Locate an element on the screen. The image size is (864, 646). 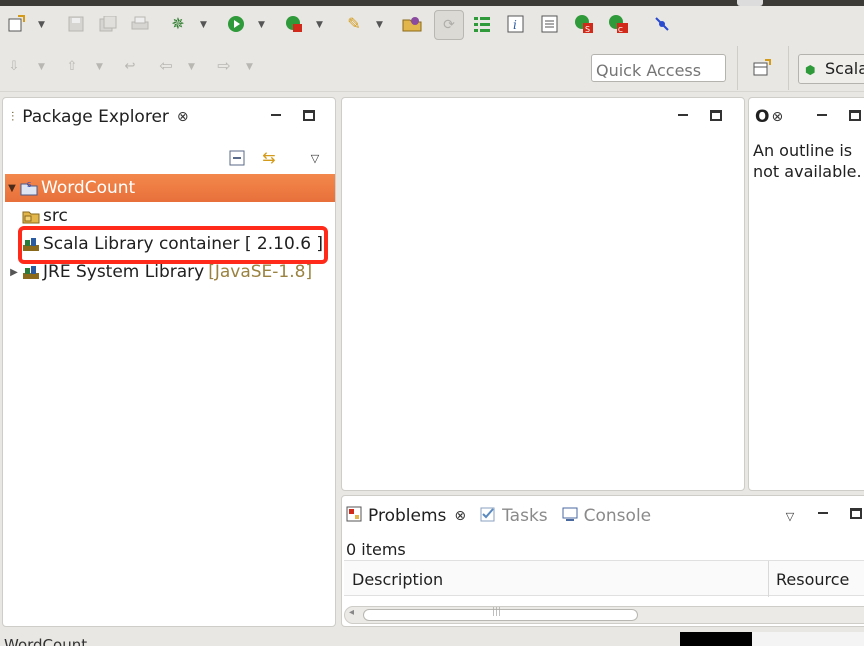
maximize-editor-icon is located at coordinates (716, 115).